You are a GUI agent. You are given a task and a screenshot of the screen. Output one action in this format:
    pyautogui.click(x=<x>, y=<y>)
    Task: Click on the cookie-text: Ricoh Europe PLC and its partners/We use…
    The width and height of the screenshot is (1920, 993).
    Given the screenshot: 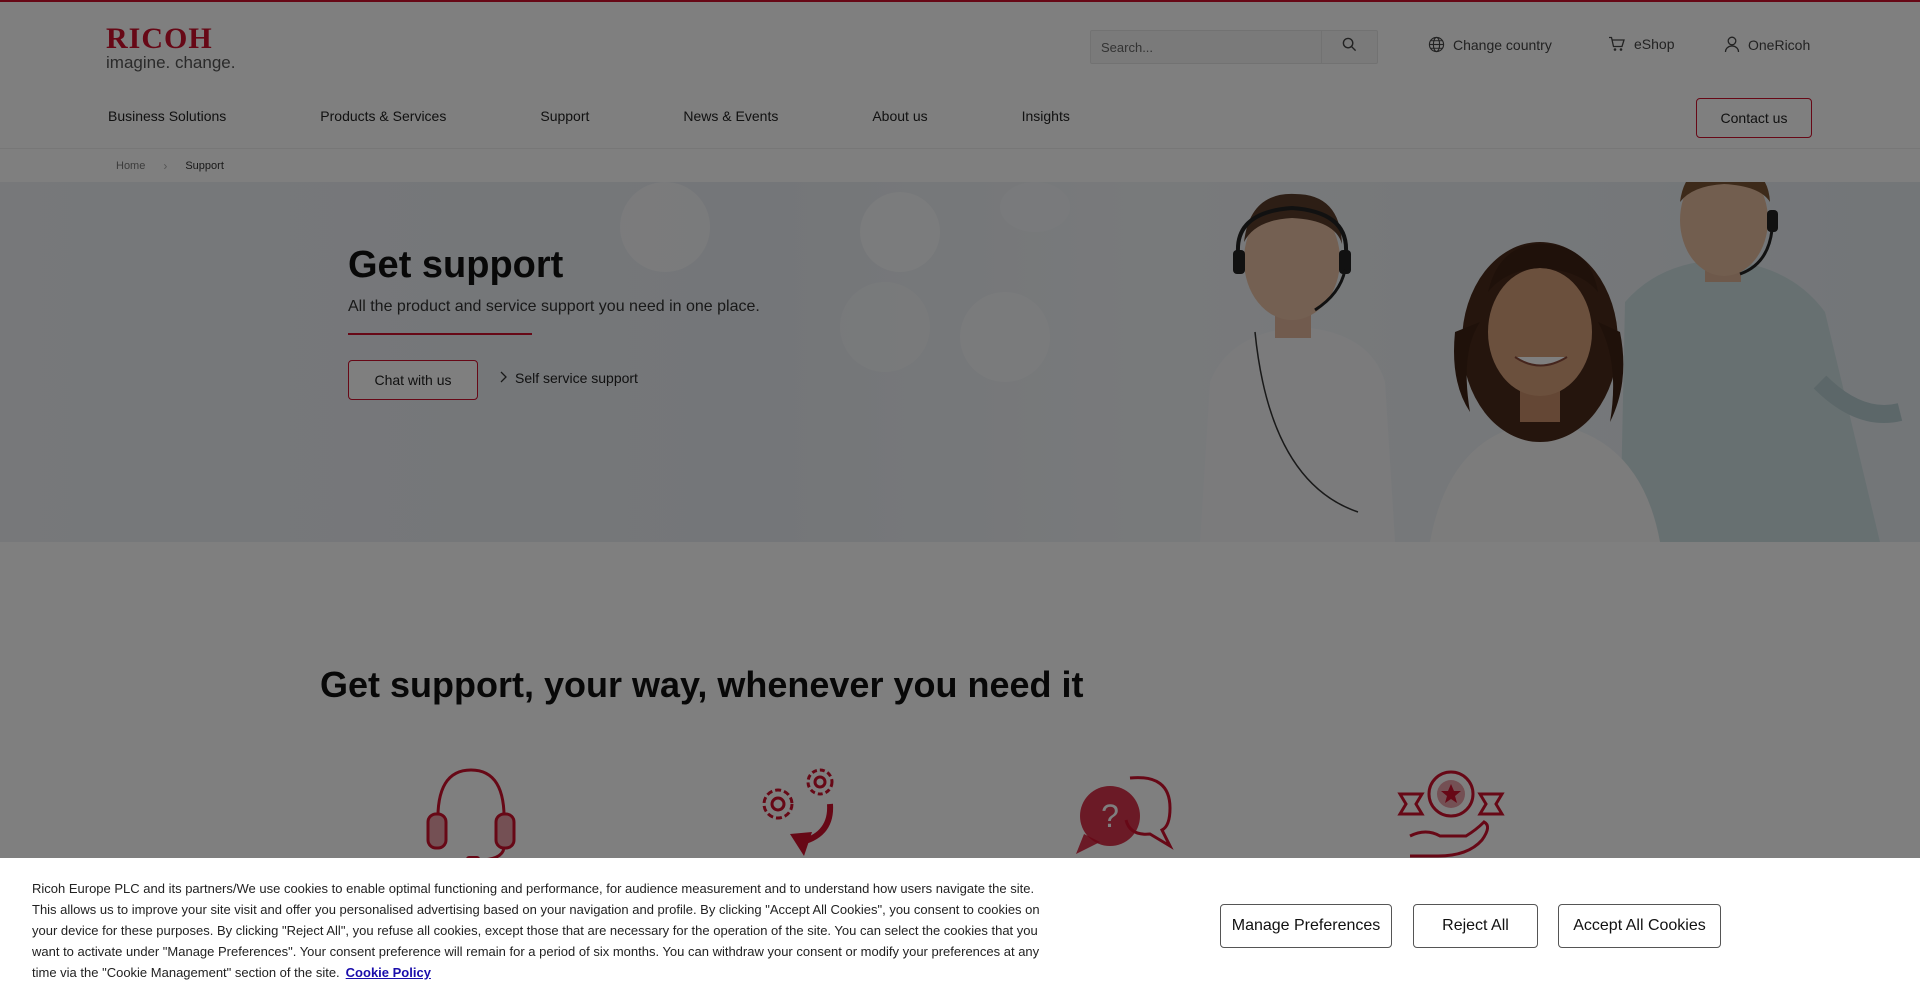 What is the action you would take?
    pyautogui.click(x=536, y=930)
    